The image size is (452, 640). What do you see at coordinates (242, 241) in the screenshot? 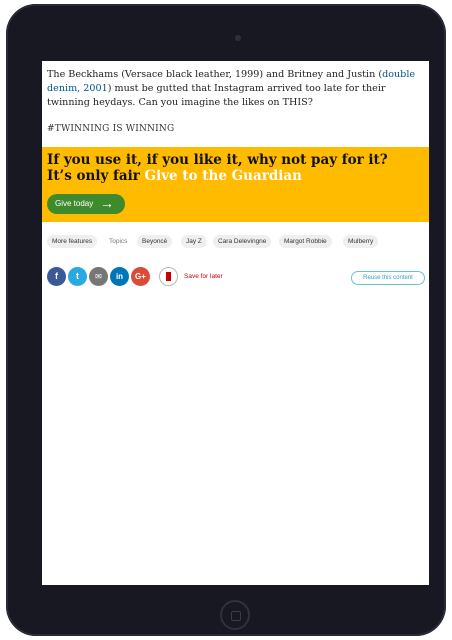
I see `topic-cara-delevingne: Cara Delevingne` at bounding box center [242, 241].